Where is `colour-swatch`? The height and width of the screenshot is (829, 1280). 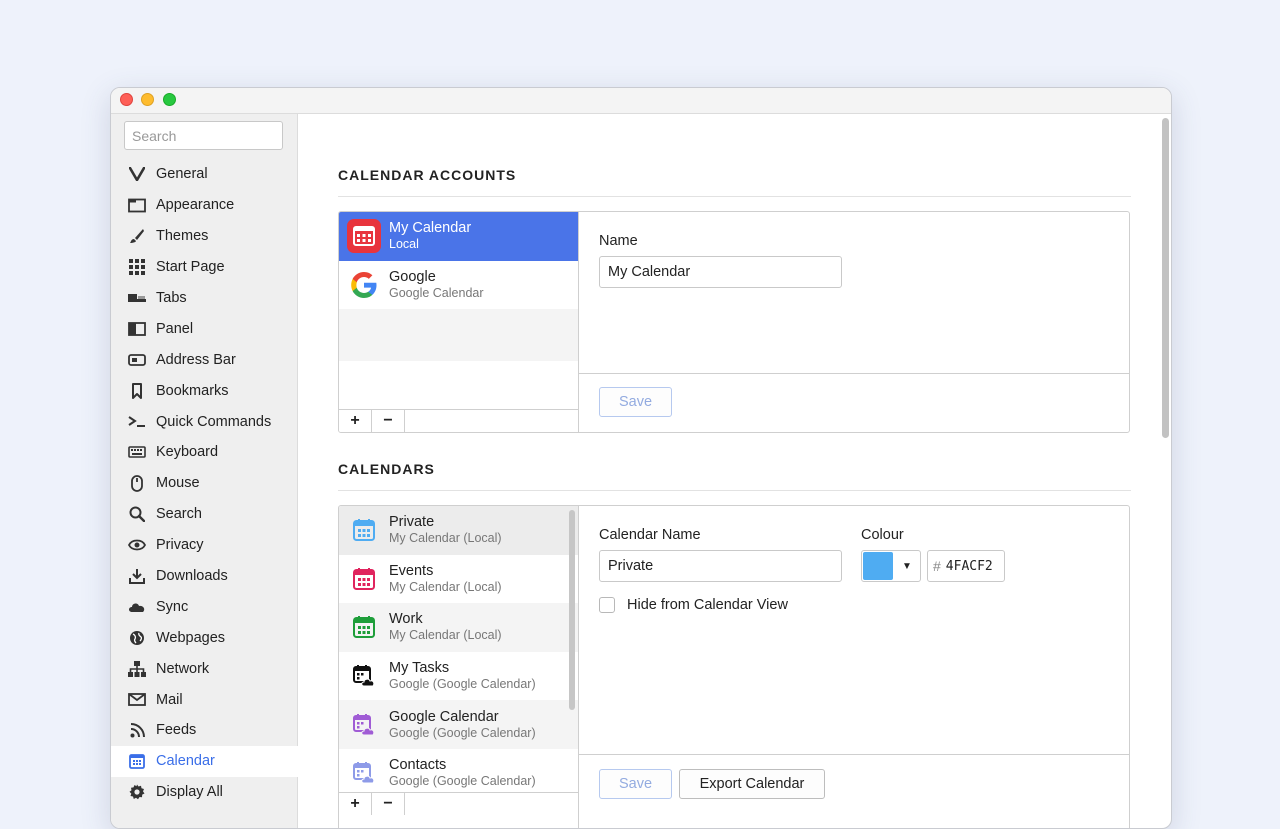 colour-swatch is located at coordinates (878, 566).